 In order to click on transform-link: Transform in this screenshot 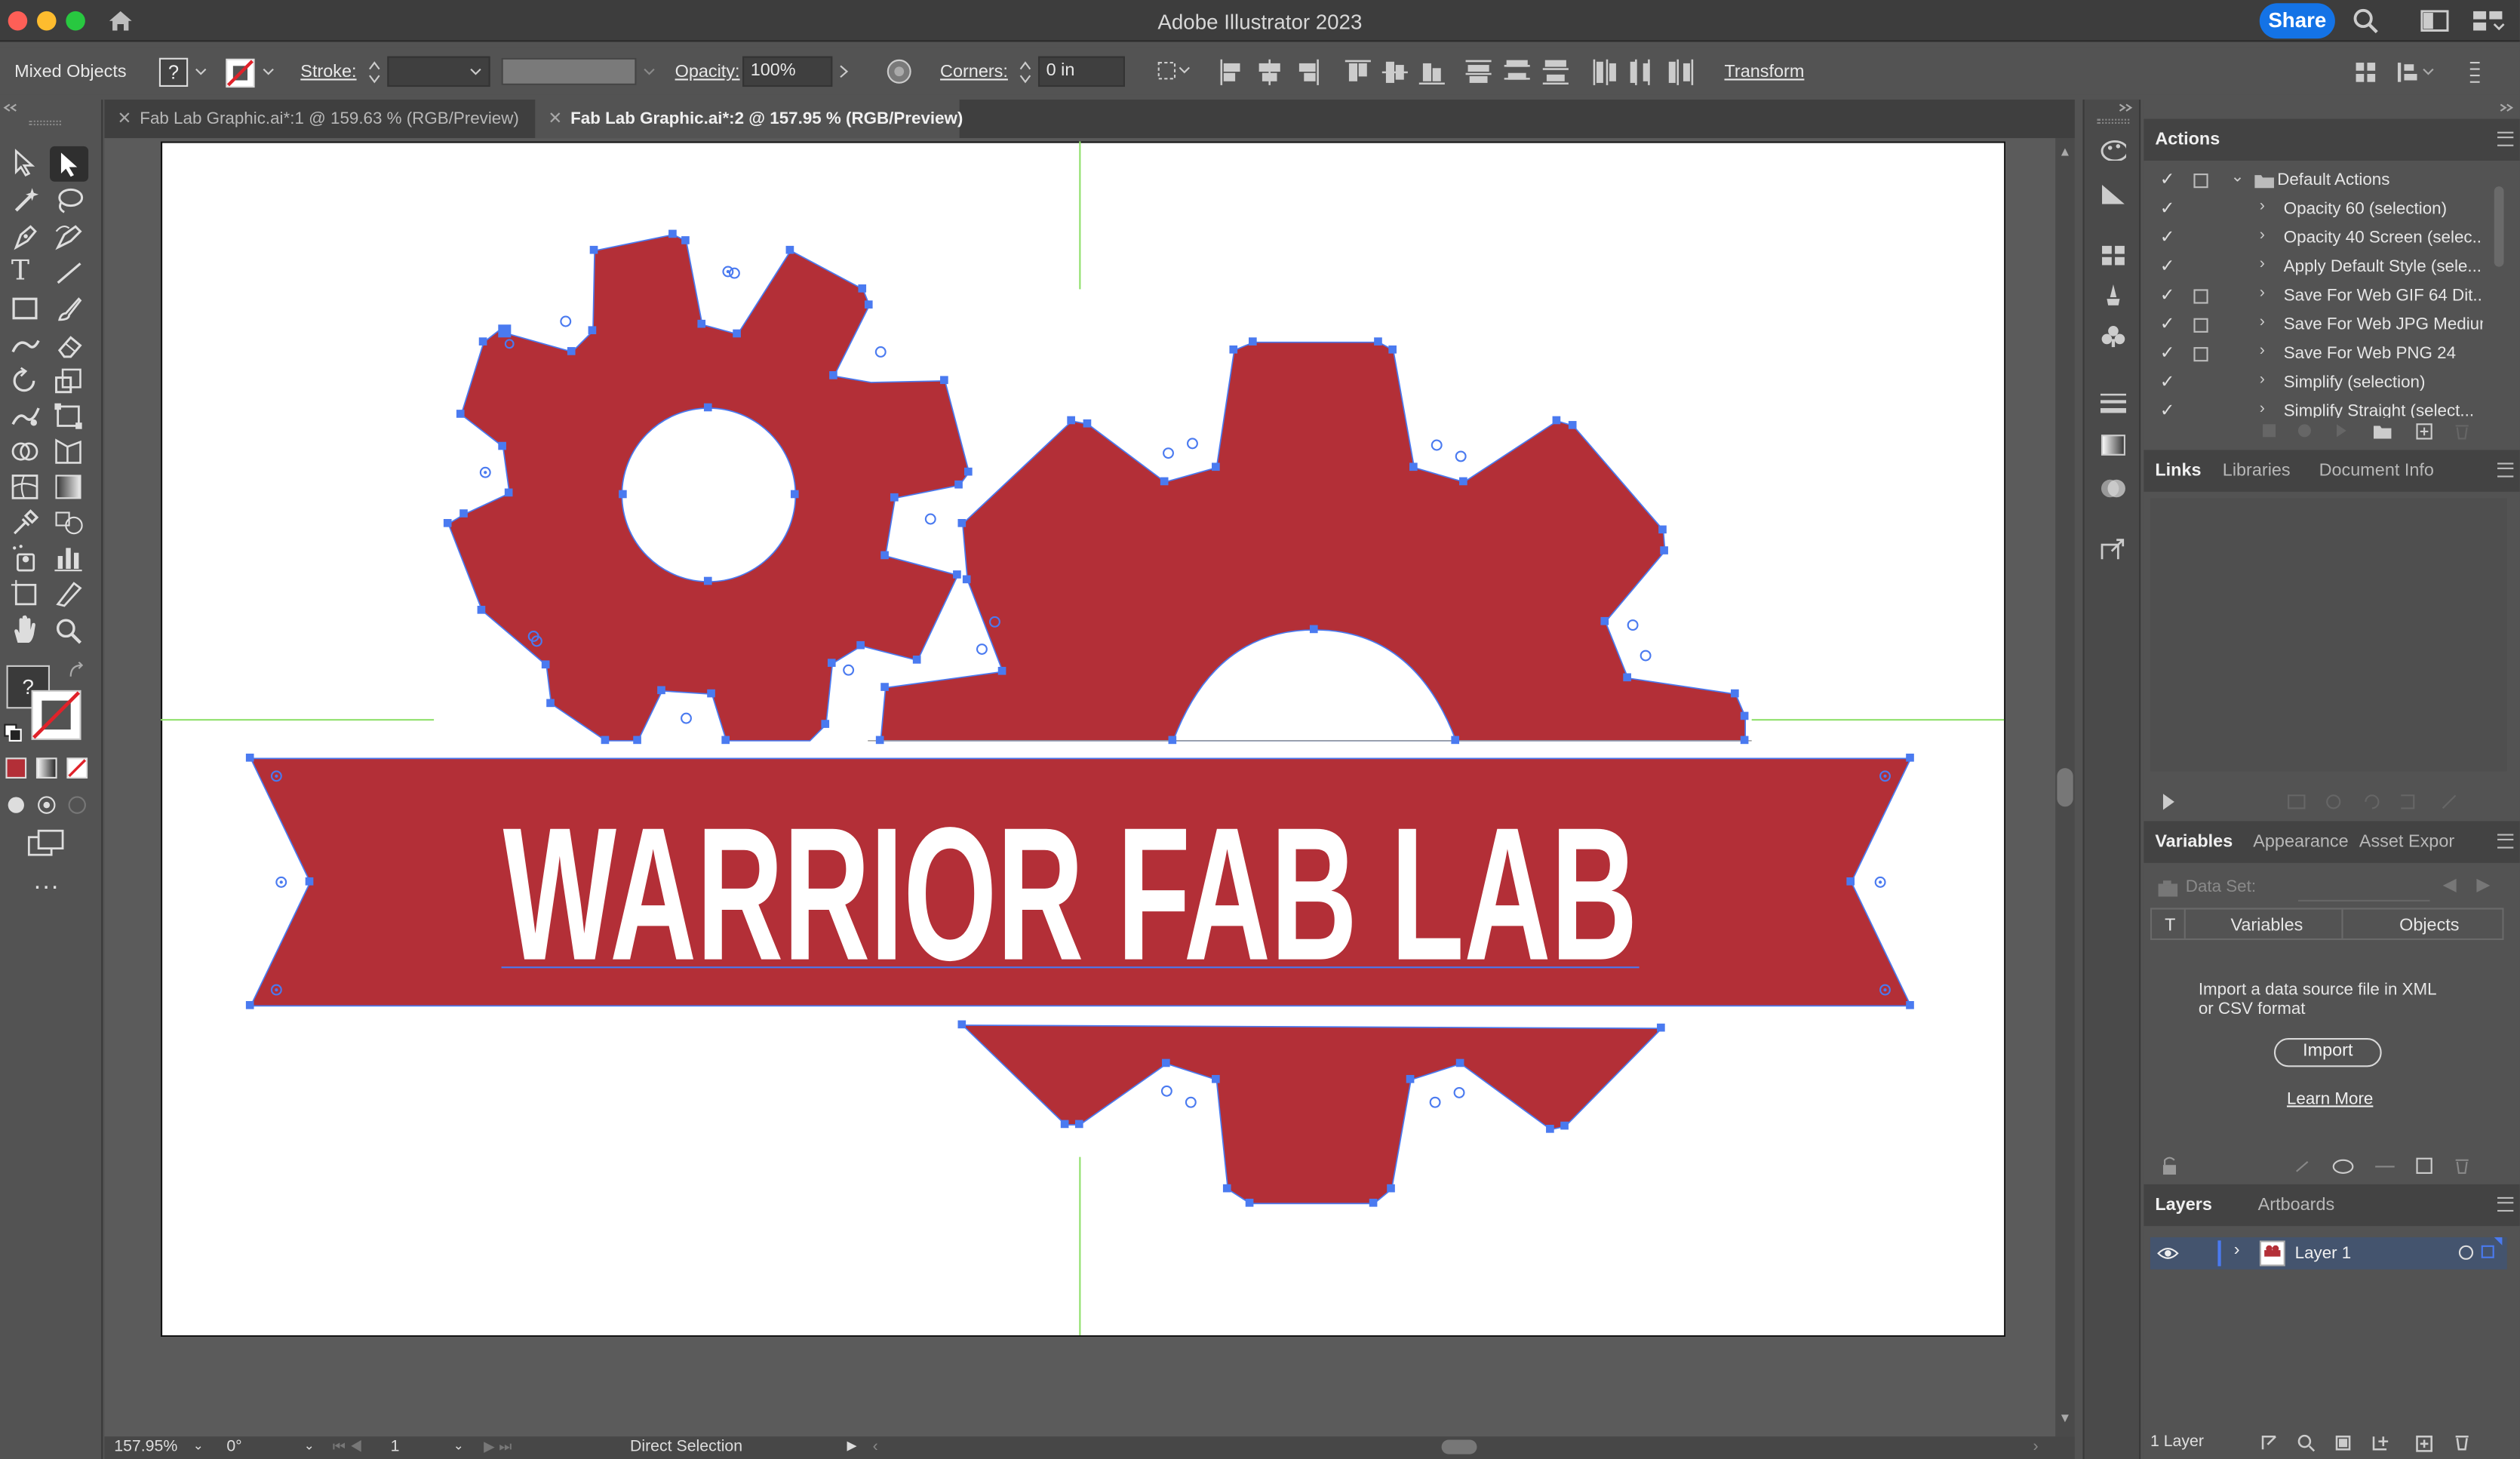, I will do `click(1764, 72)`.